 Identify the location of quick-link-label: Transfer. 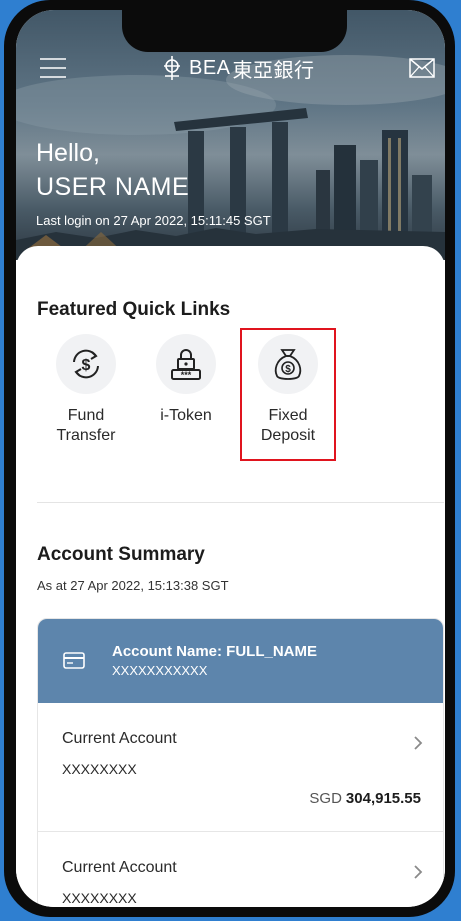
(86, 435).